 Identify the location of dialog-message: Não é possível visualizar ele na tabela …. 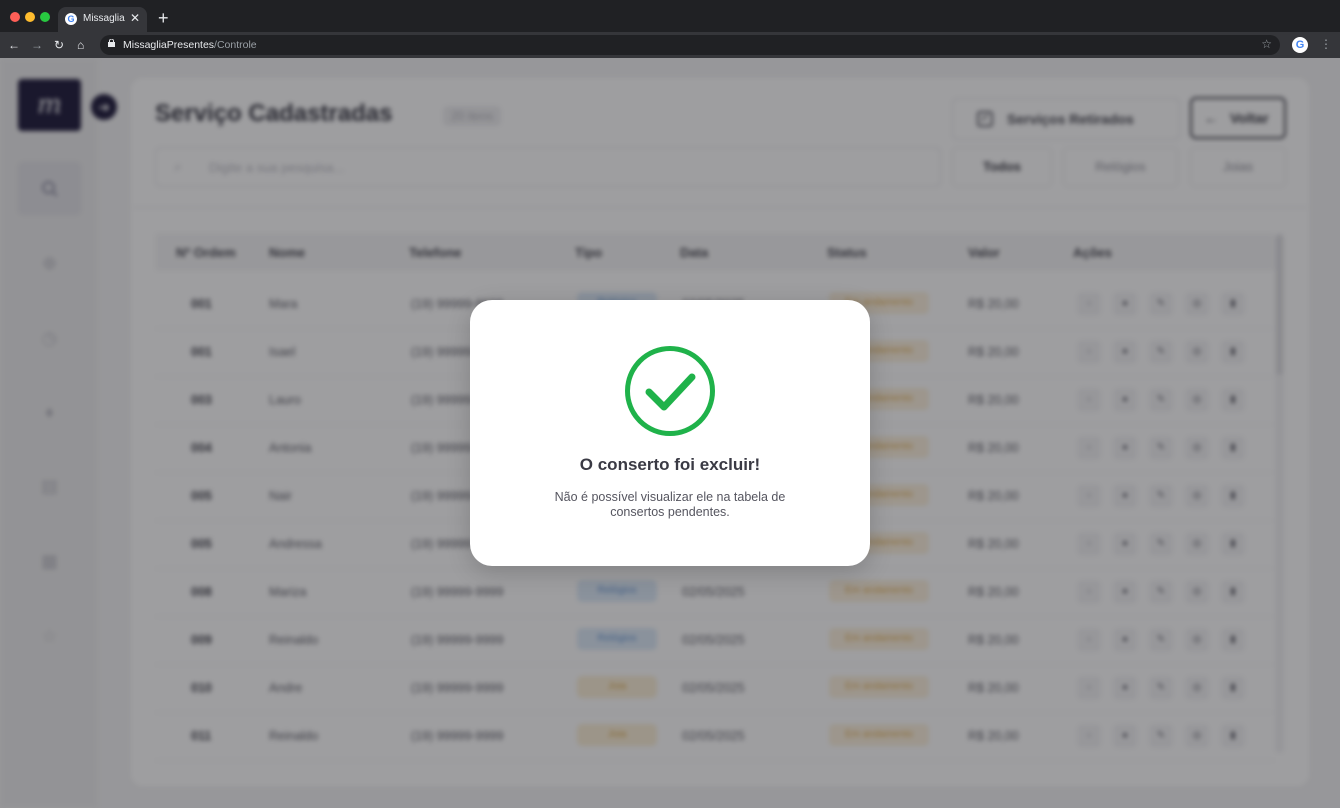
(670, 504).